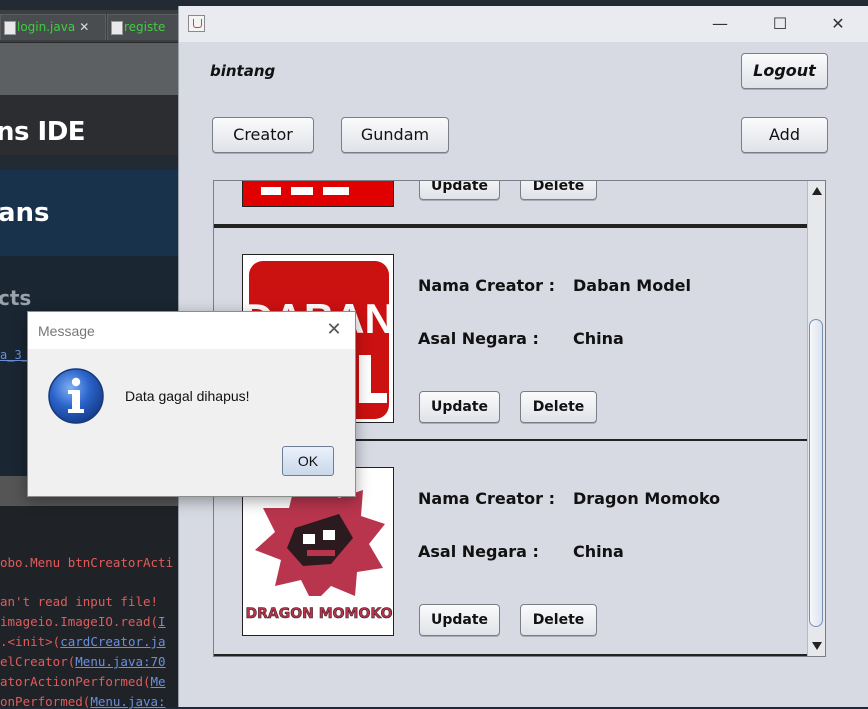 The image size is (868, 709). What do you see at coordinates (25, 213) in the screenshot?
I see `ide-banner-text: ans` at bounding box center [25, 213].